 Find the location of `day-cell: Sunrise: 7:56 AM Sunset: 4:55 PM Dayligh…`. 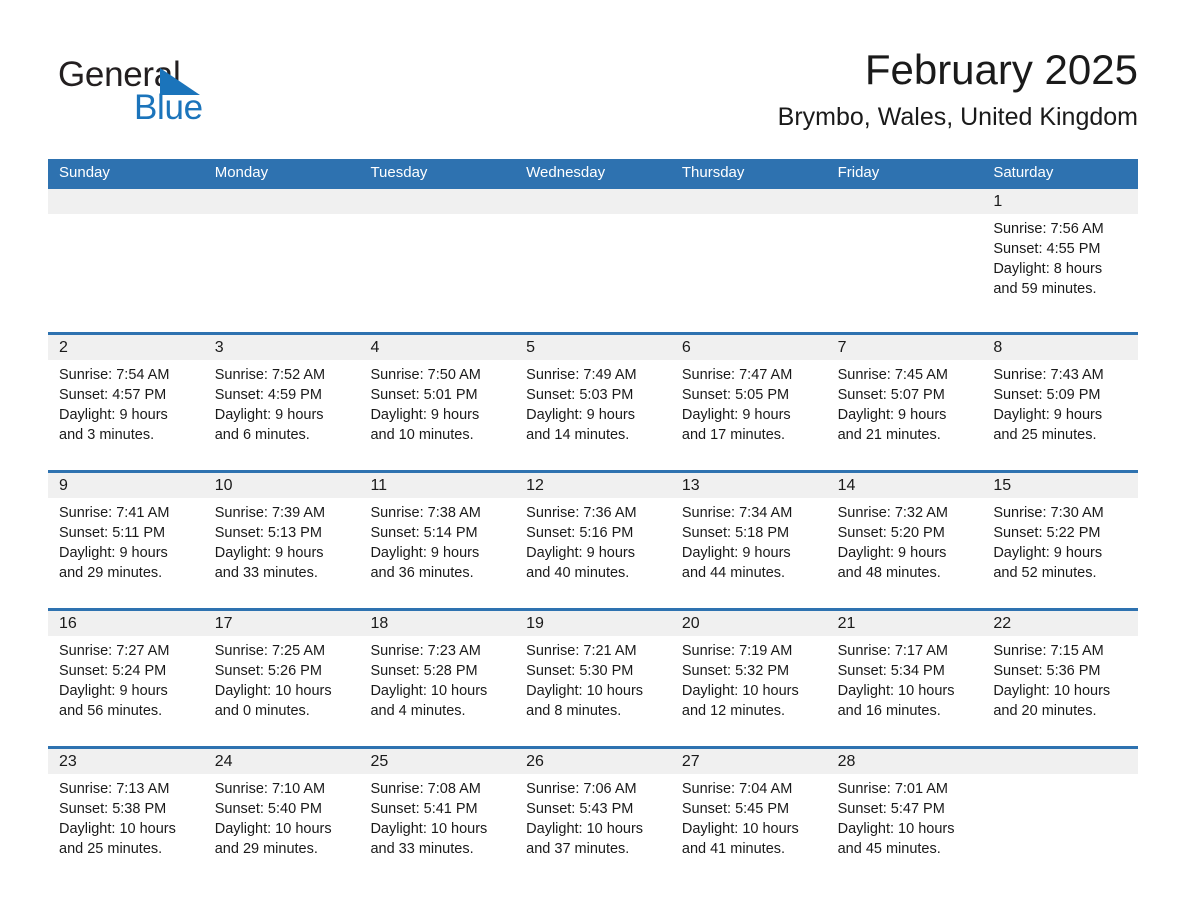

day-cell: Sunrise: 7:56 AM Sunset: 4:55 PM Dayligh… is located at coordinates (1060, 273).